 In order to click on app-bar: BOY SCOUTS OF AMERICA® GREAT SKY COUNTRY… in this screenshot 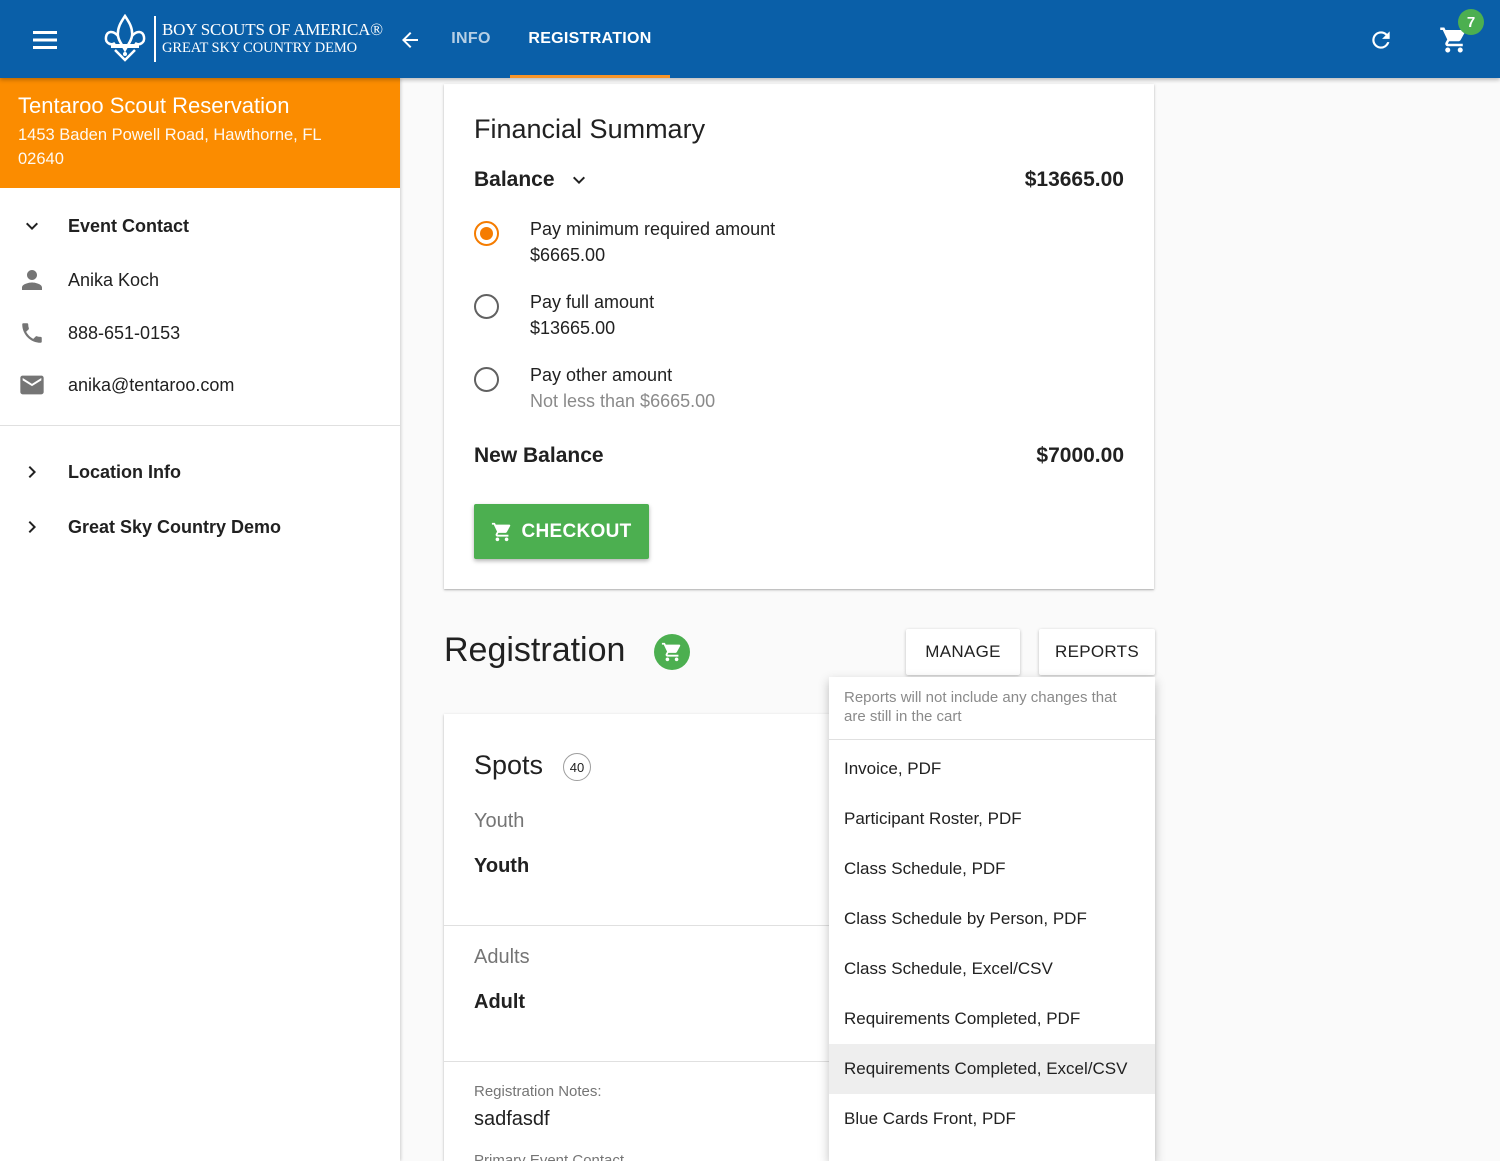, I will do `click(750, 39)`.